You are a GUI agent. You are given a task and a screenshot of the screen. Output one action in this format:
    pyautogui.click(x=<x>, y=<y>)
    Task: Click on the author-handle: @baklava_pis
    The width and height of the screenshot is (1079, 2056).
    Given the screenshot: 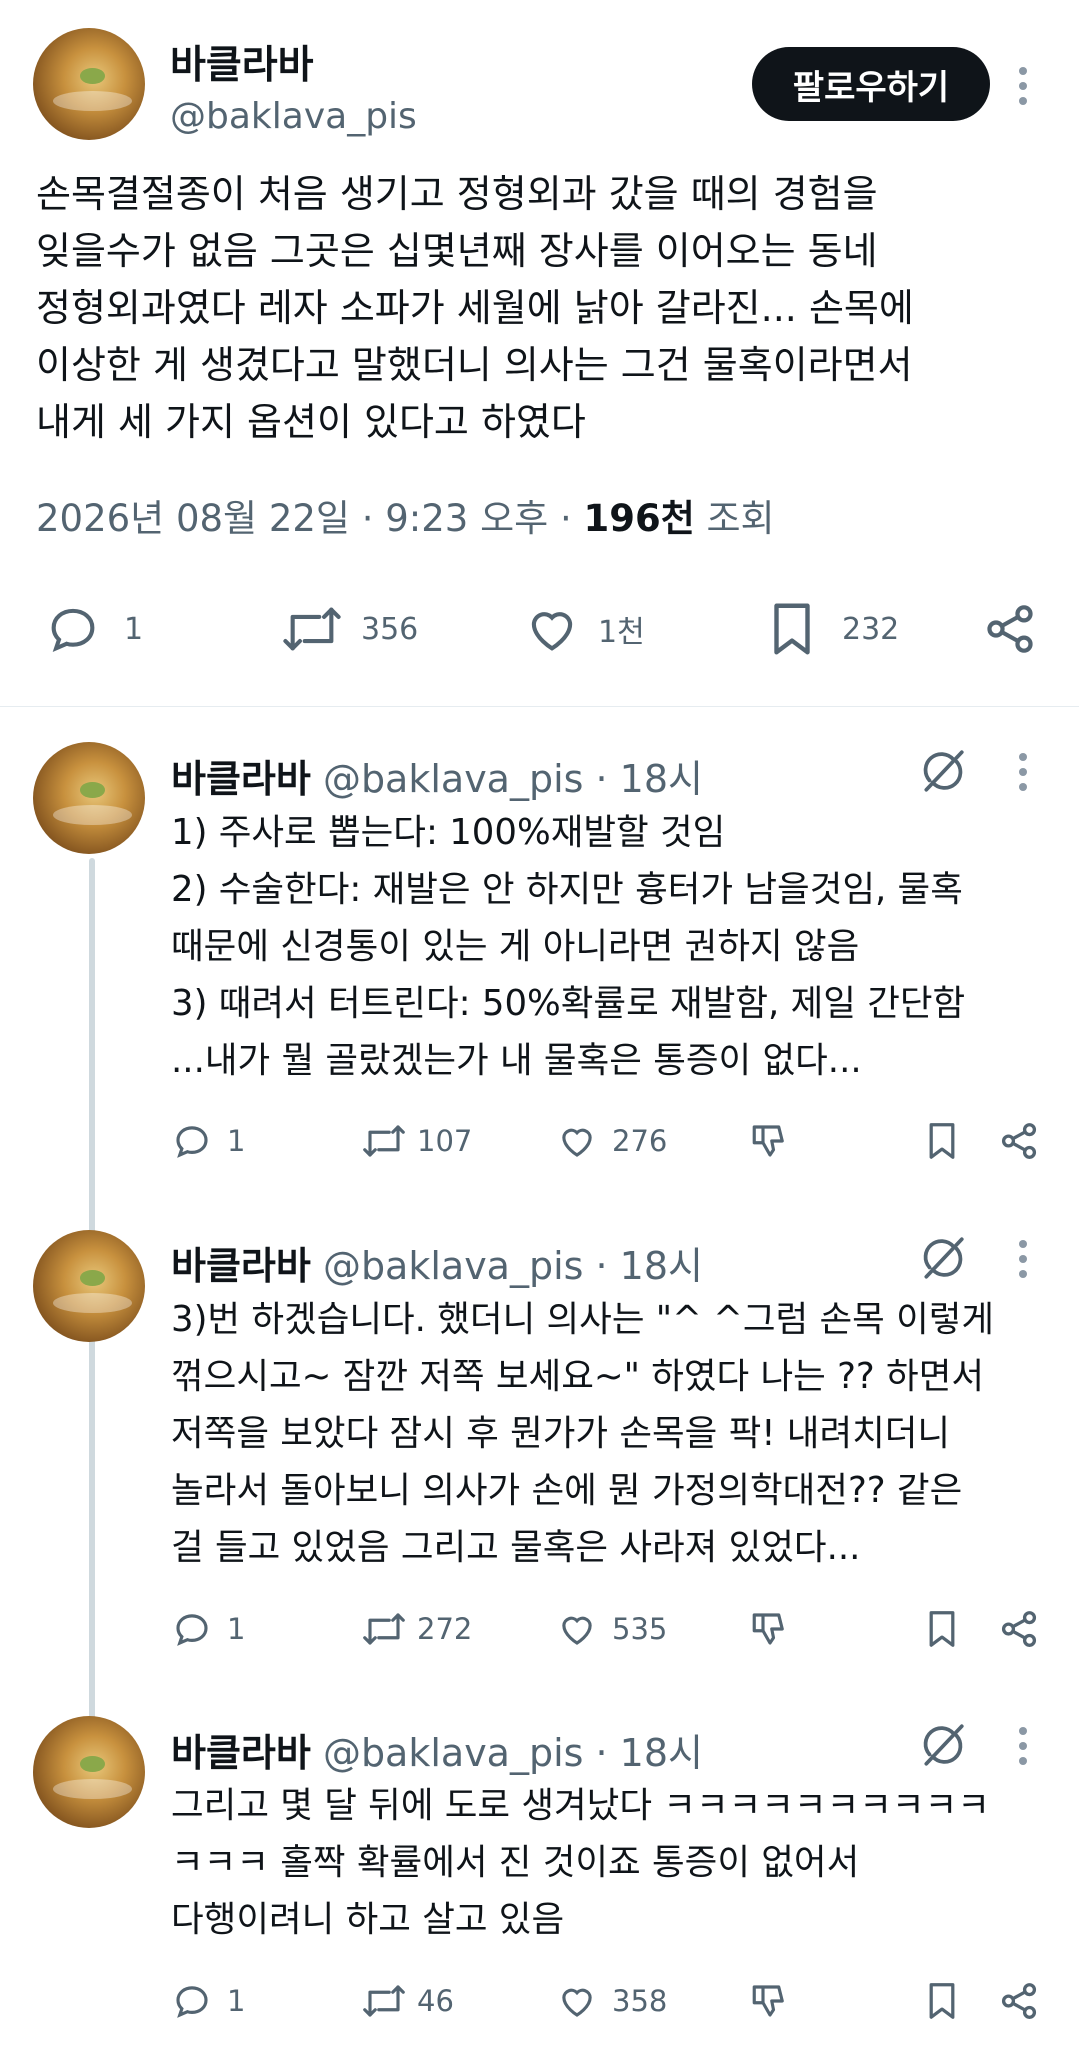 What is the action you would take?
    pyautogui.click(x=293, y=116)
    